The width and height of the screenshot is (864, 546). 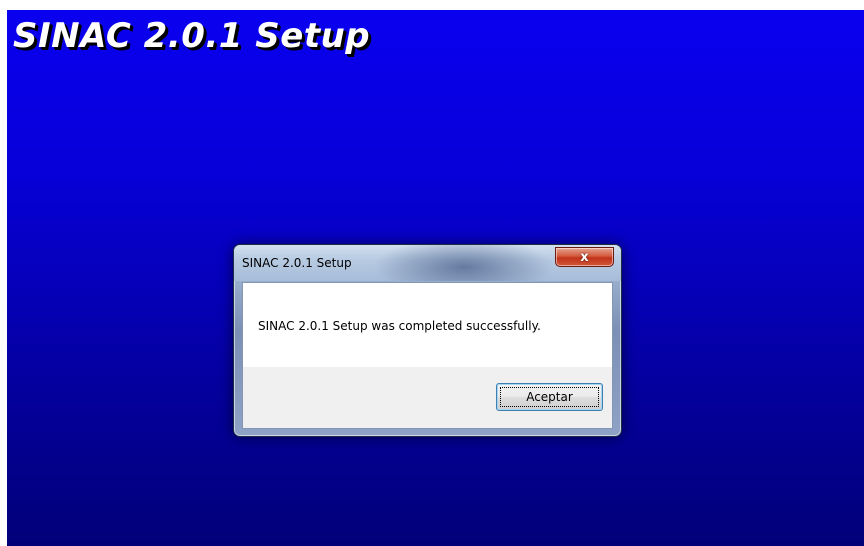 What do you see at coordinates (192, 36) in the screenshot?
I see `setup-background-title: SINAC 2.0.1 Setup` at bounding box center [192, 36].